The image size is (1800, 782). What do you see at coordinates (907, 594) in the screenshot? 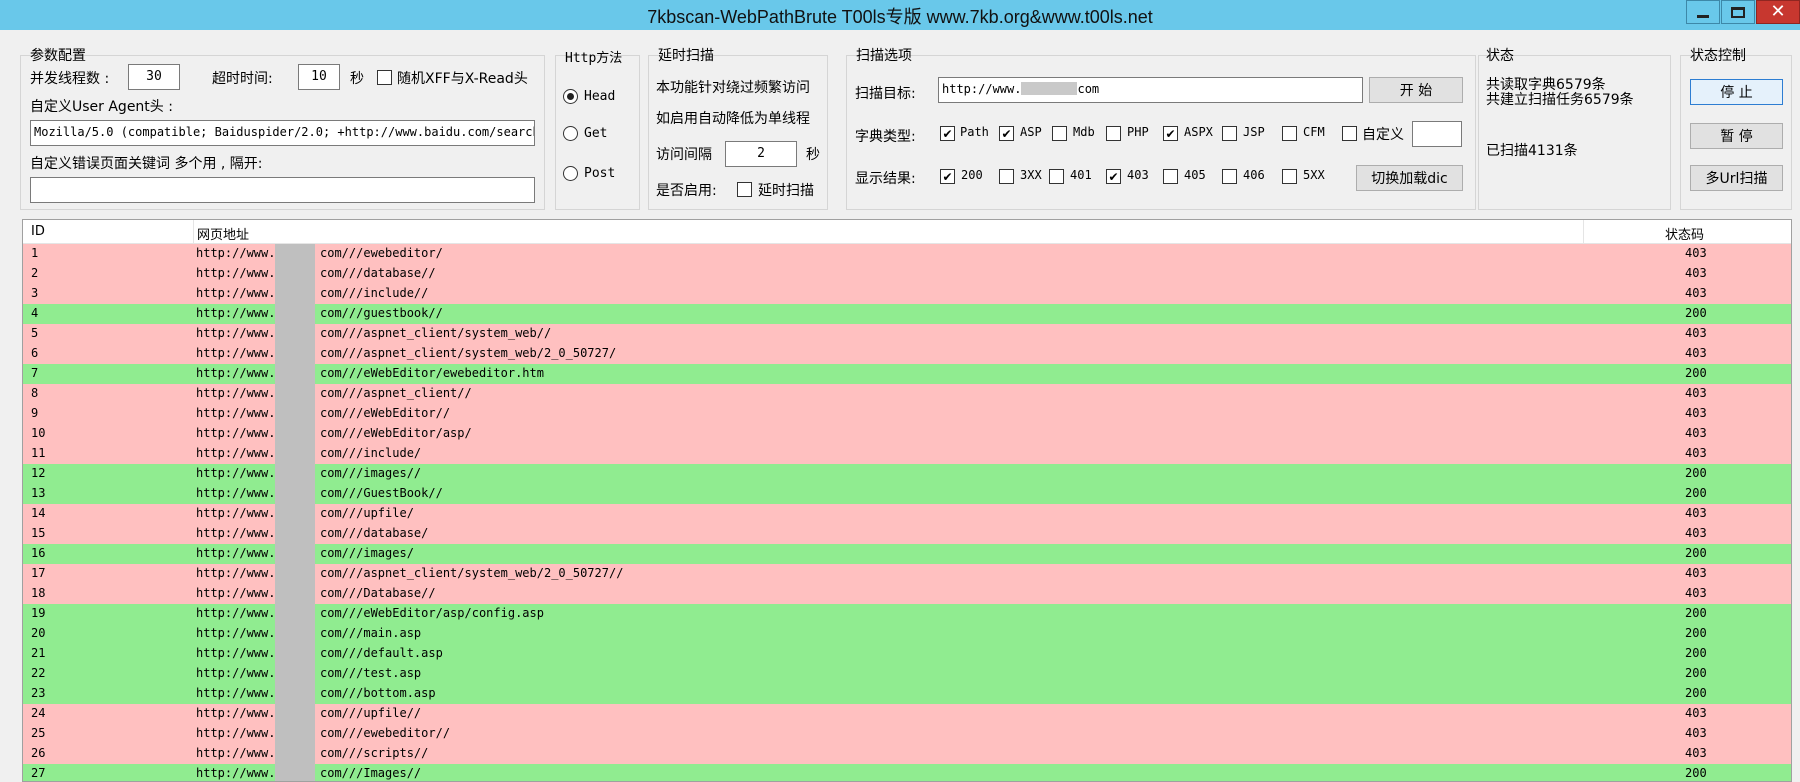
I see `table-row: 18 http://www. com///Database// 403` at bounding box center [907, 594].